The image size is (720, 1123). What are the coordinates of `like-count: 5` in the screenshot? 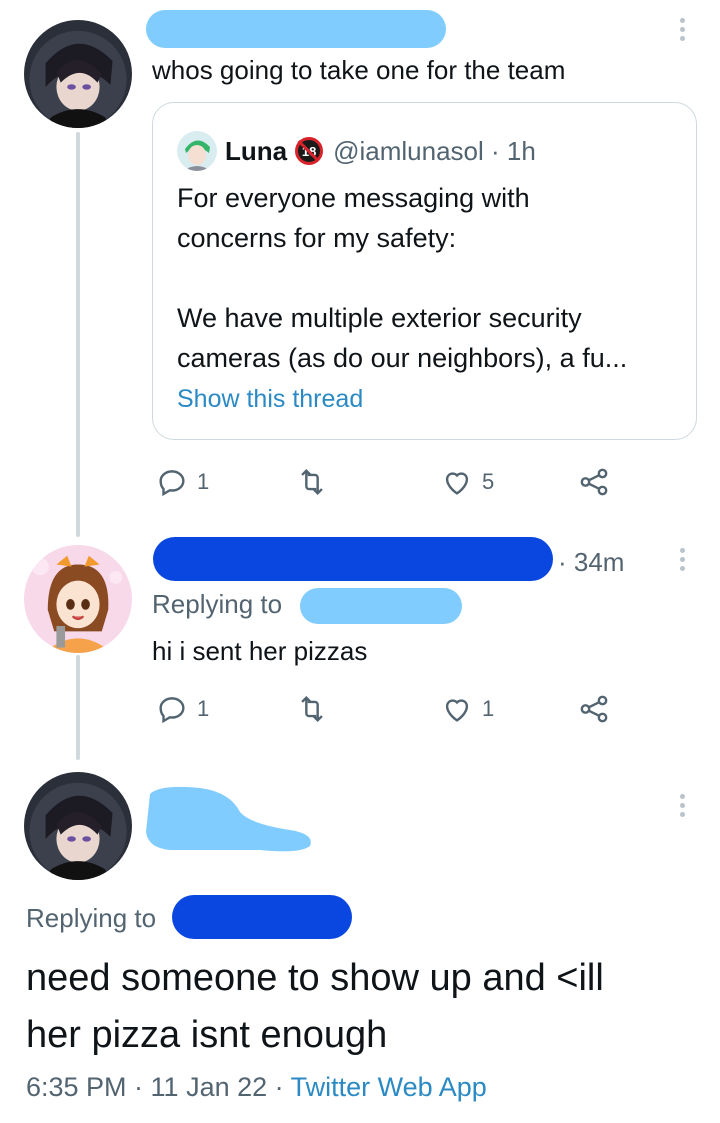 It's located at (488, 481).